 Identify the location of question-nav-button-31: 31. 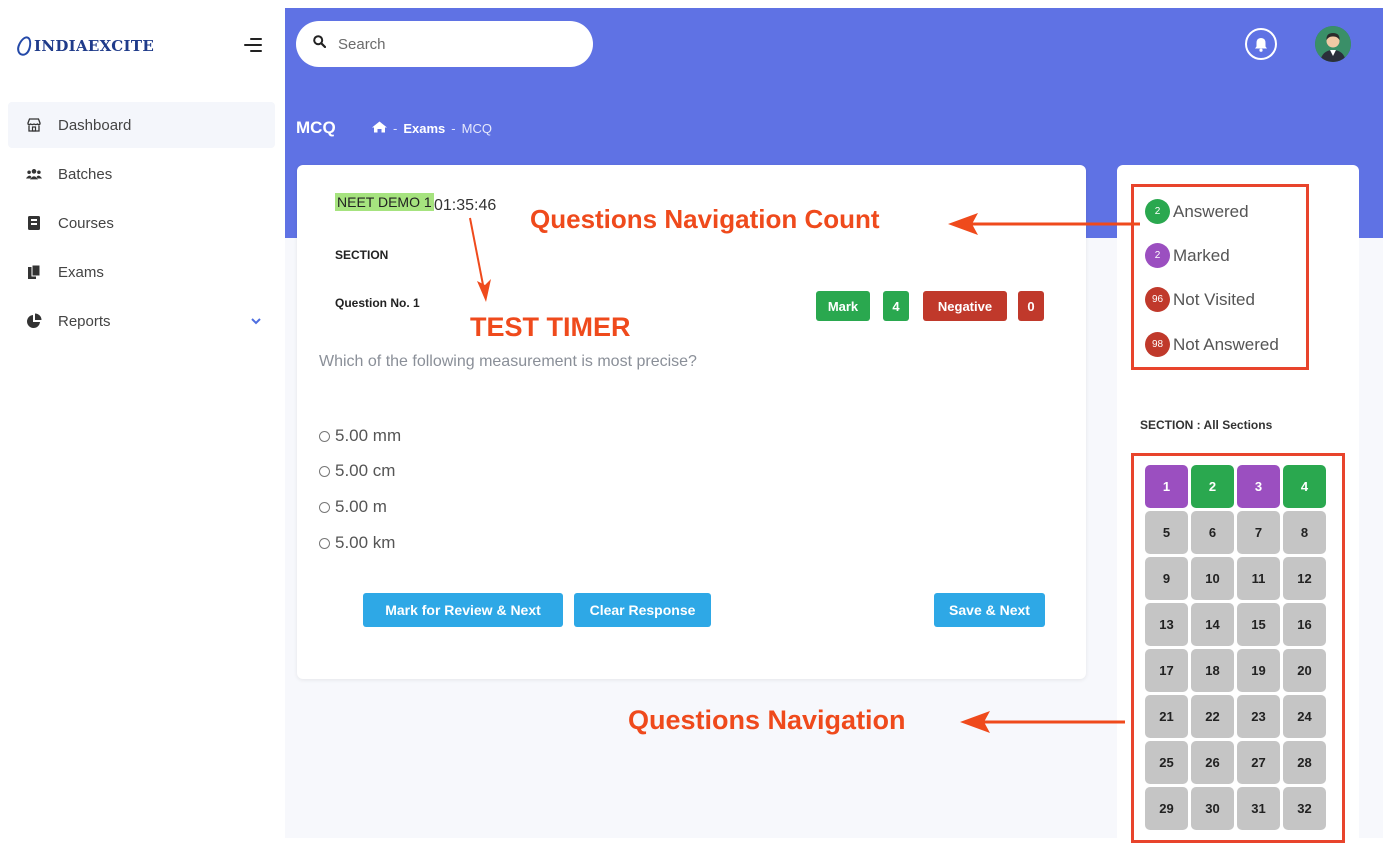
(1258, 808).